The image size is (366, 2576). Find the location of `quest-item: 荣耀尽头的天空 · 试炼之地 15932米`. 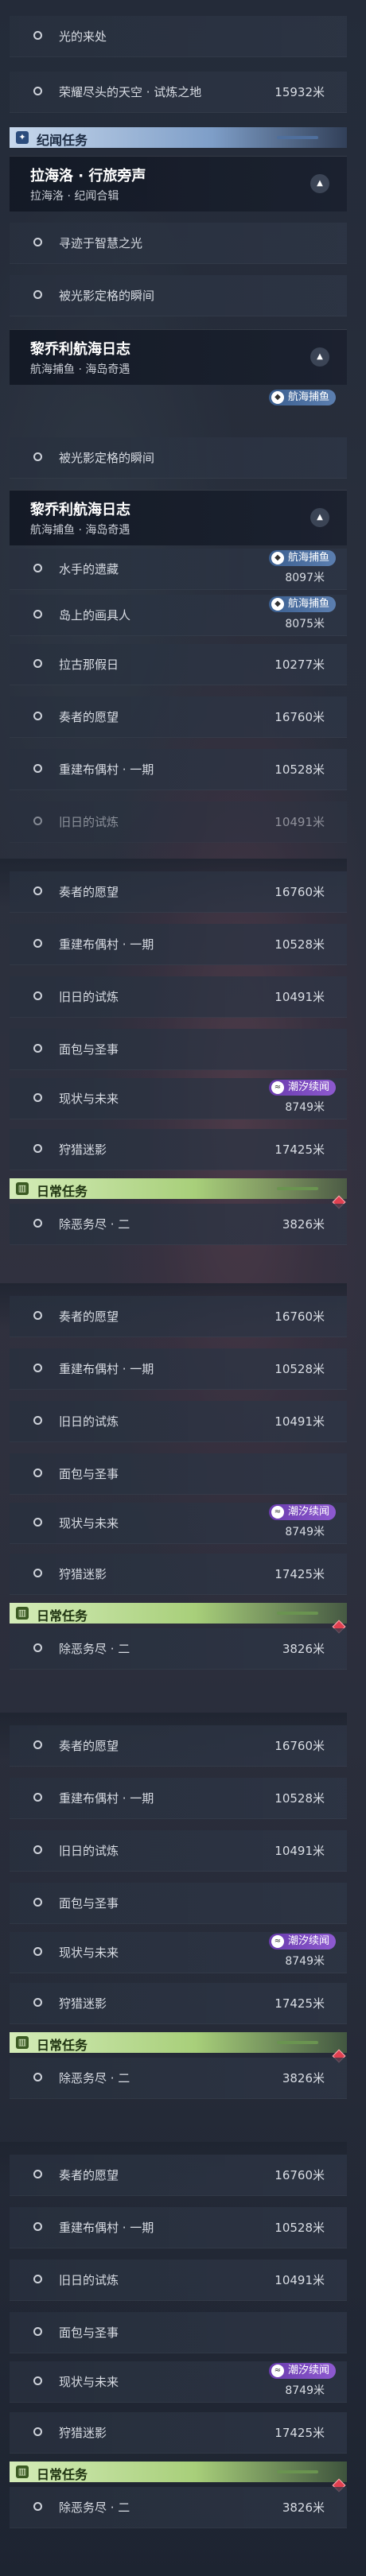

quest-item: 荣耀尽头的天空 · 试炼之地 15932米 is located at coordinates (178, 93).